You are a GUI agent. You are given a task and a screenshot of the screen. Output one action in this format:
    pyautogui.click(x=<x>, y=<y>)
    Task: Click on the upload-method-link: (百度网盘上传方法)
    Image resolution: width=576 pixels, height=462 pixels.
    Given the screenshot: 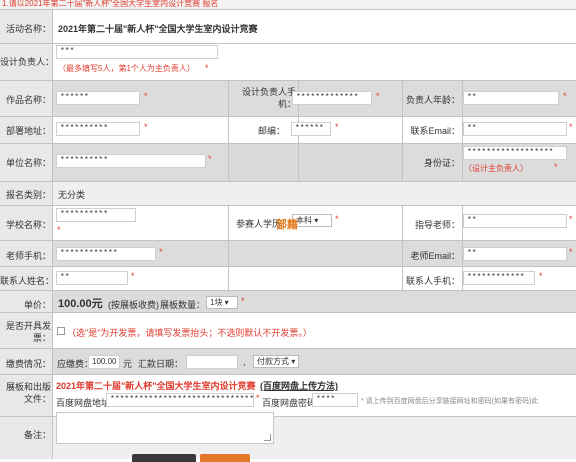 What is the action you would take?
    pyautogui.click(x=299, y=385)
    